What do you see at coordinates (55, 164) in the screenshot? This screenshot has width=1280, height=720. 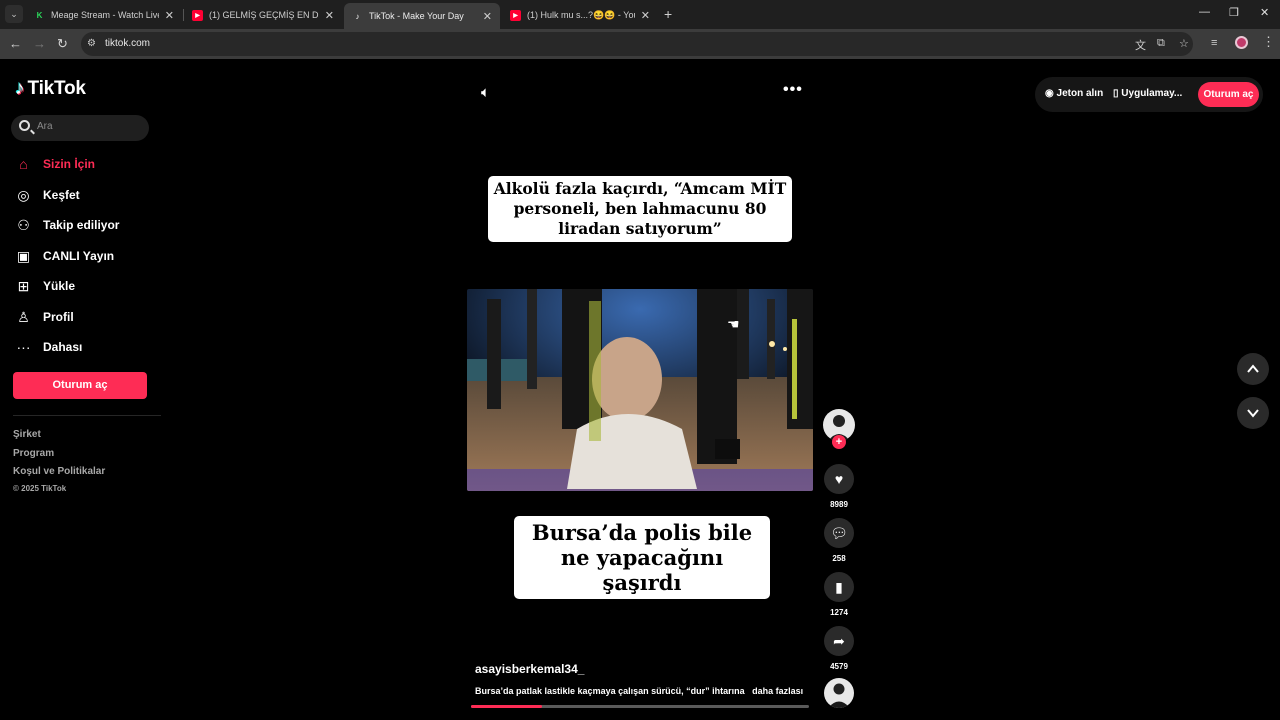 I see `nav-item-for-you: ⌂ Sizin İçin` at bounding box center [55, 164].